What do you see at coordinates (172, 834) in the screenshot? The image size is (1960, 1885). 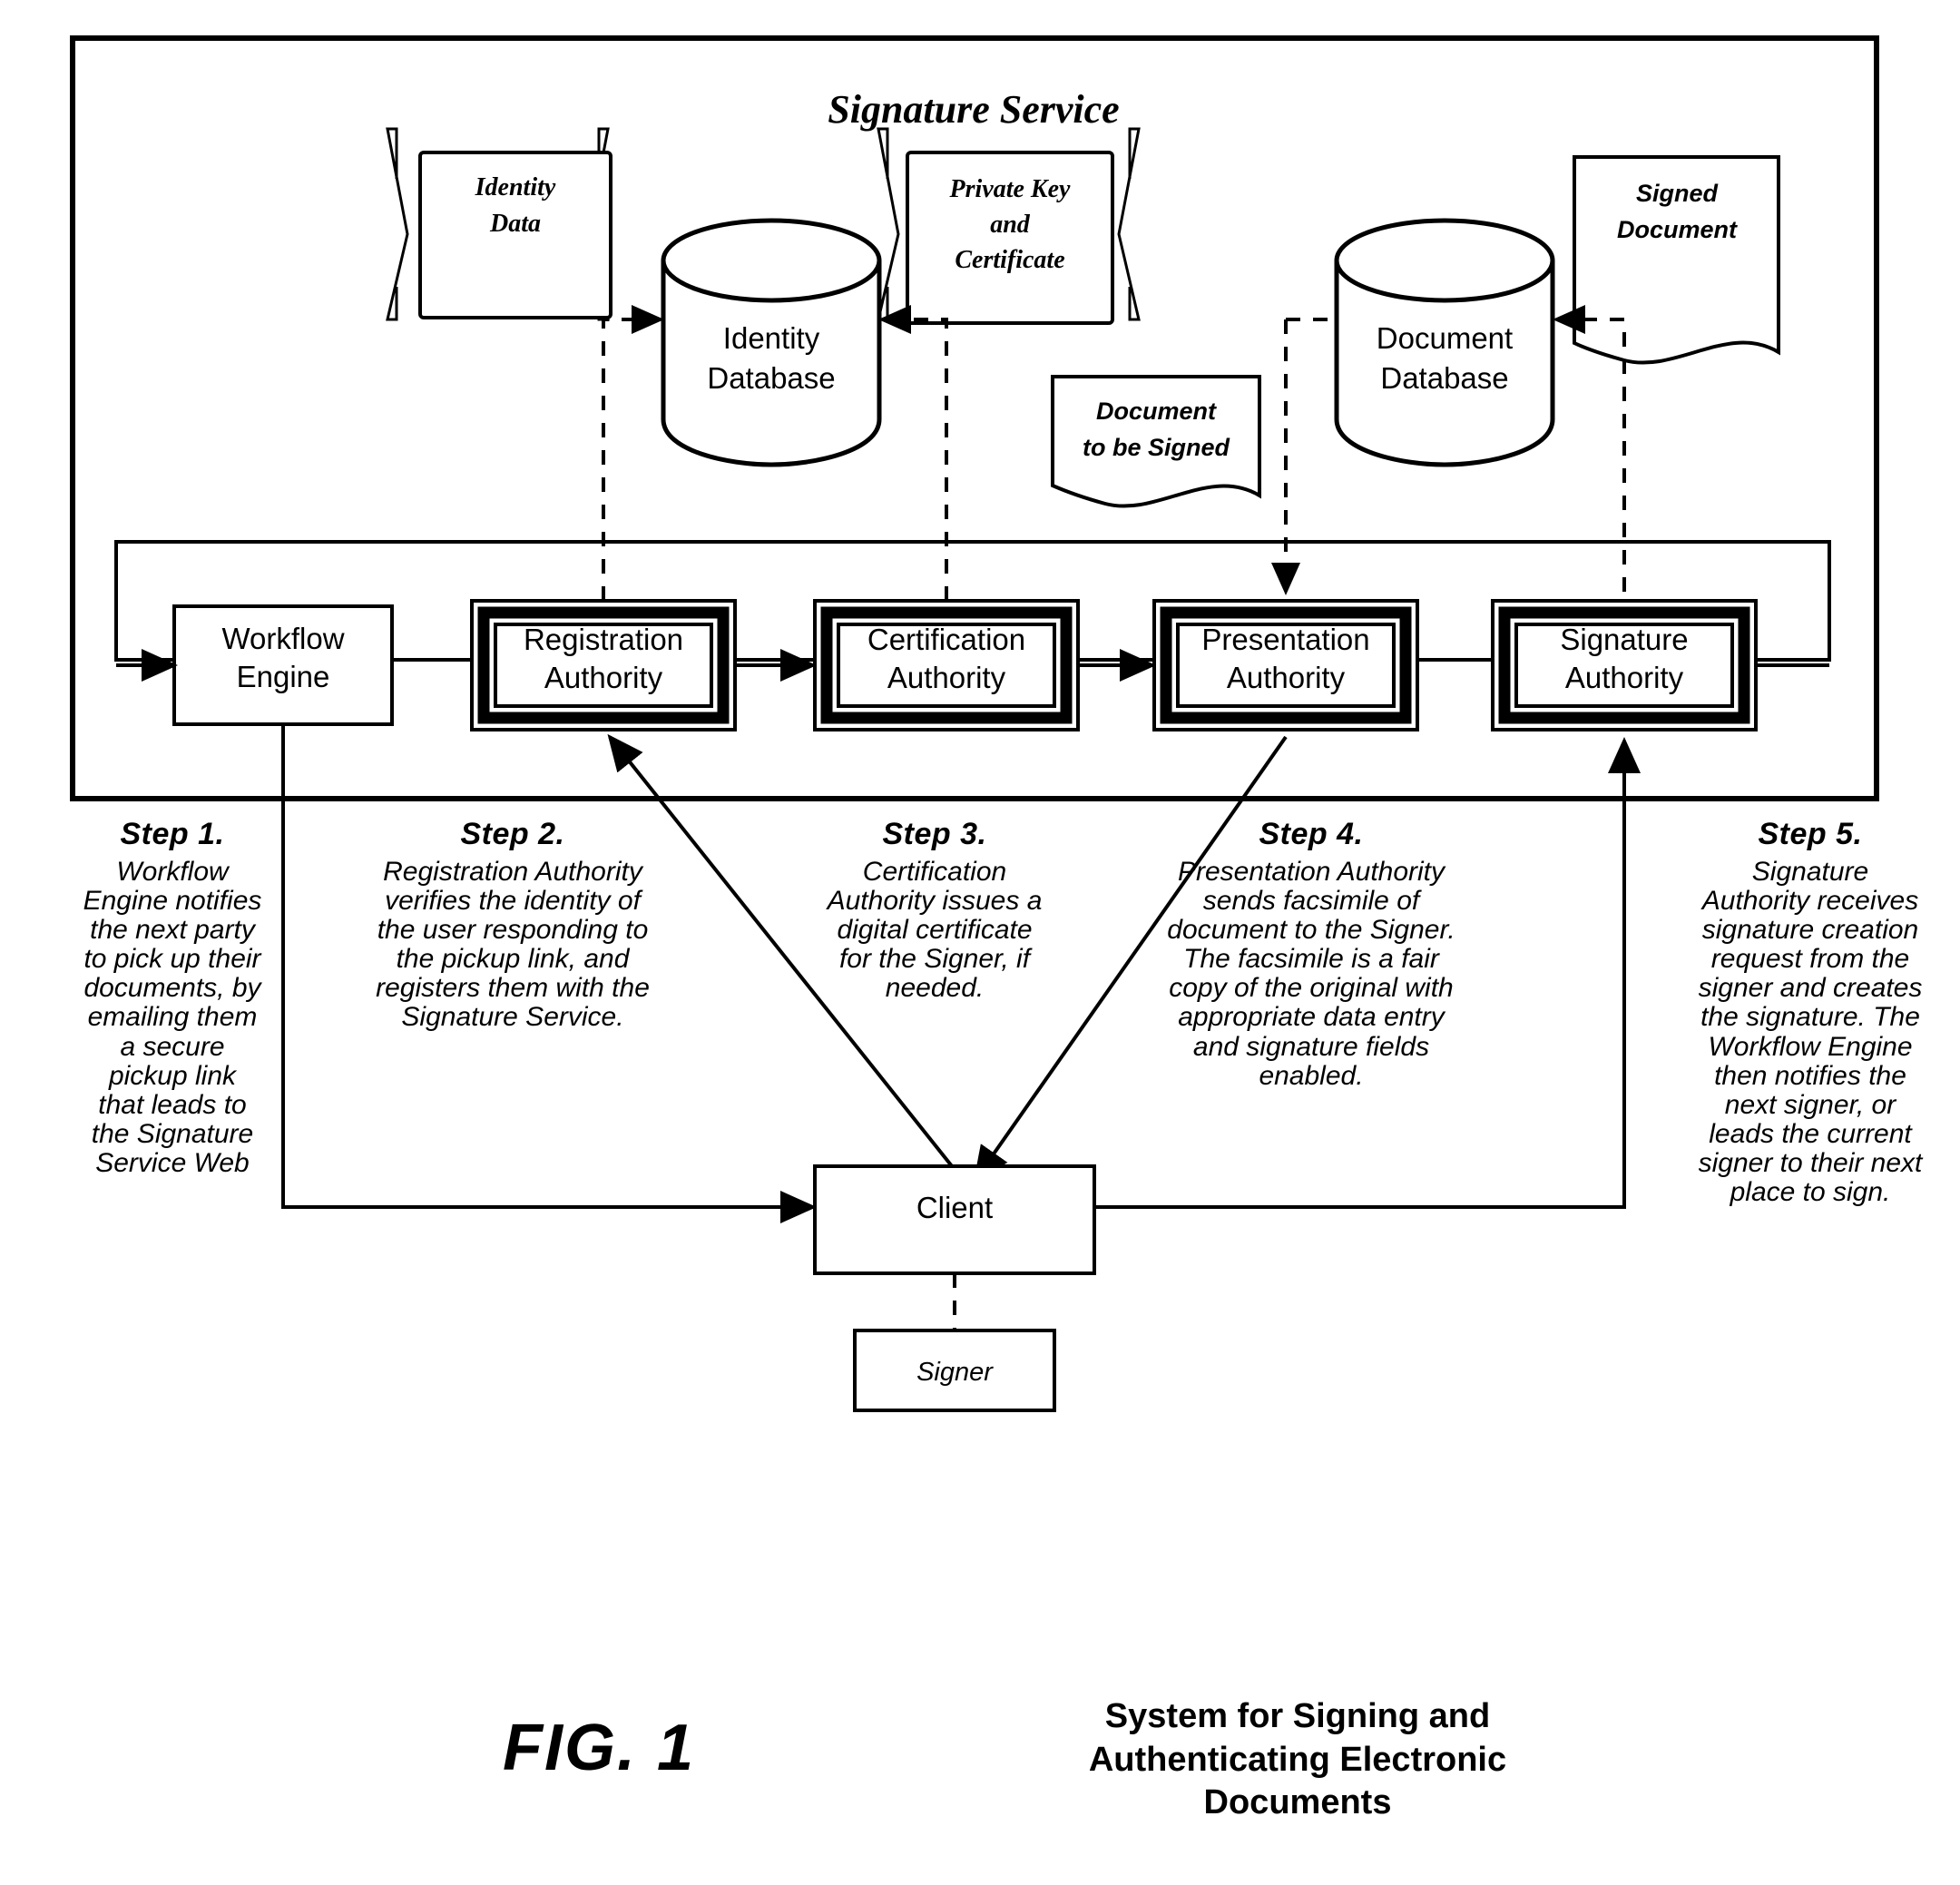 I see `step-1-heading: Step 1.` at bounding box center [172, 834].